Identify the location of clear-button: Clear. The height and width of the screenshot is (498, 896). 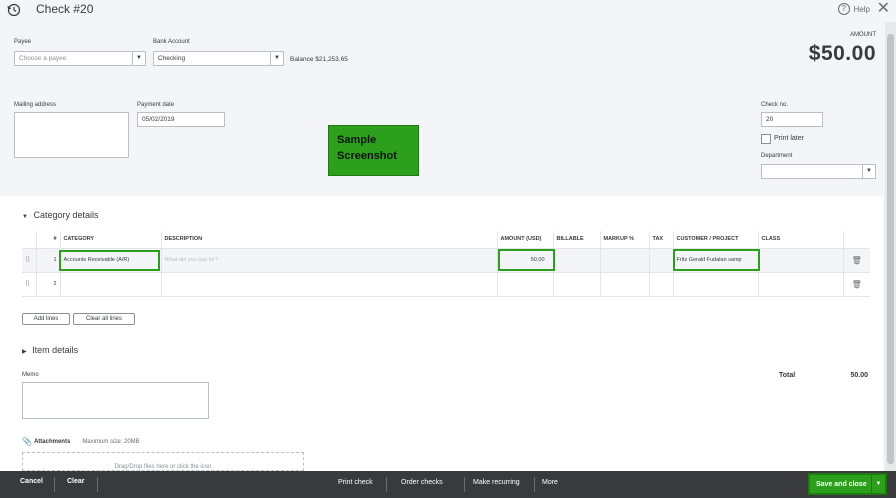
(76, 481).